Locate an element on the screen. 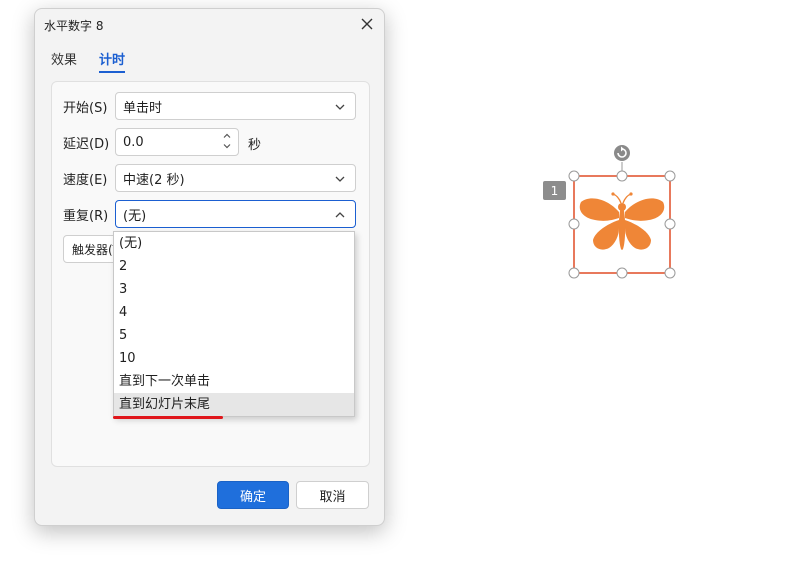  tab-bar: 效果 计时 is located at coordinates (88, 61).